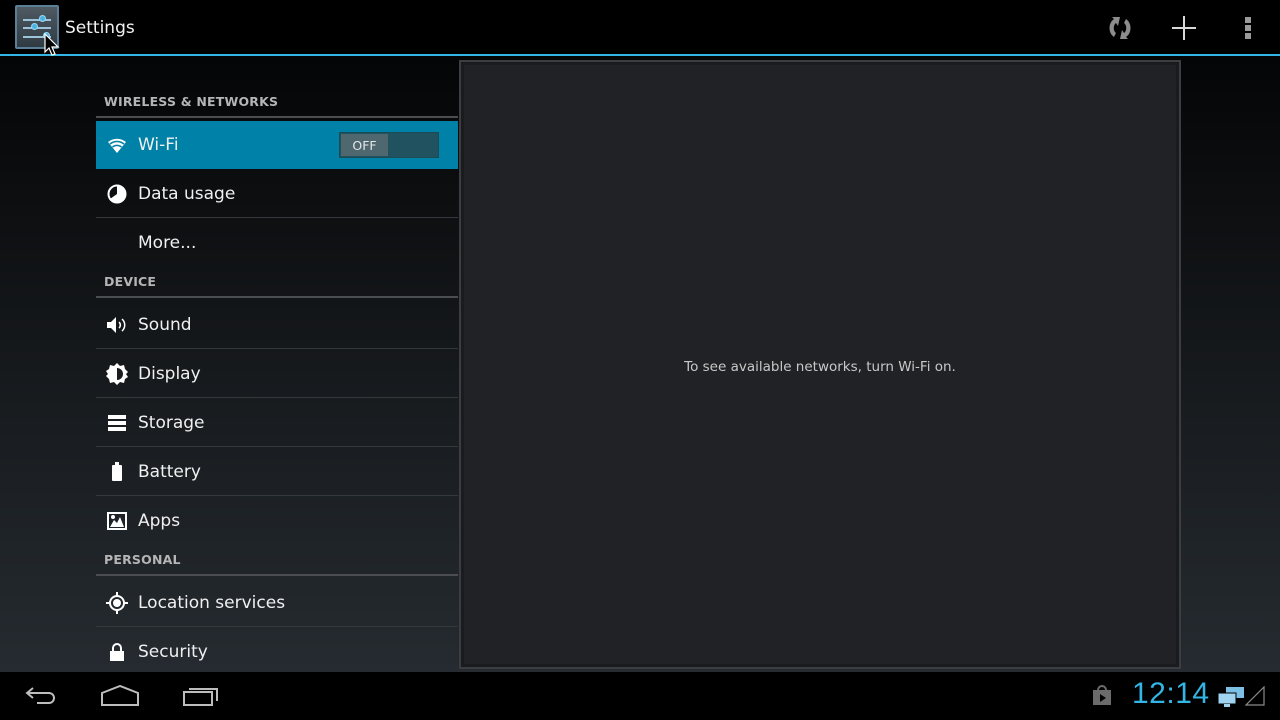  What do you see at coordinates (117, 374) in the screenshot?
I see `display-brightness-icon` at bounding box center [117, 374].